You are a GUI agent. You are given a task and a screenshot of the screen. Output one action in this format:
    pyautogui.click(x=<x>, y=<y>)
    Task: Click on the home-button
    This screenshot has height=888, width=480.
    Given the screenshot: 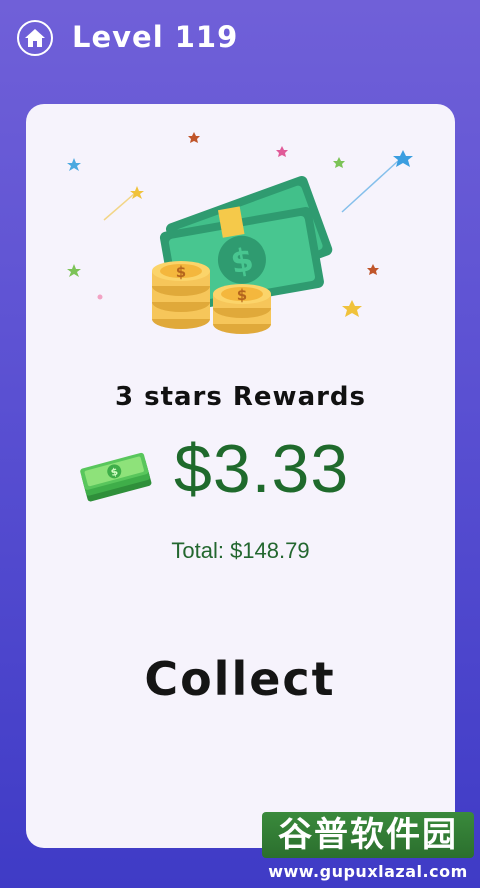 What is the action you would take?
    pyautogui.click(x=35, y=38)
    